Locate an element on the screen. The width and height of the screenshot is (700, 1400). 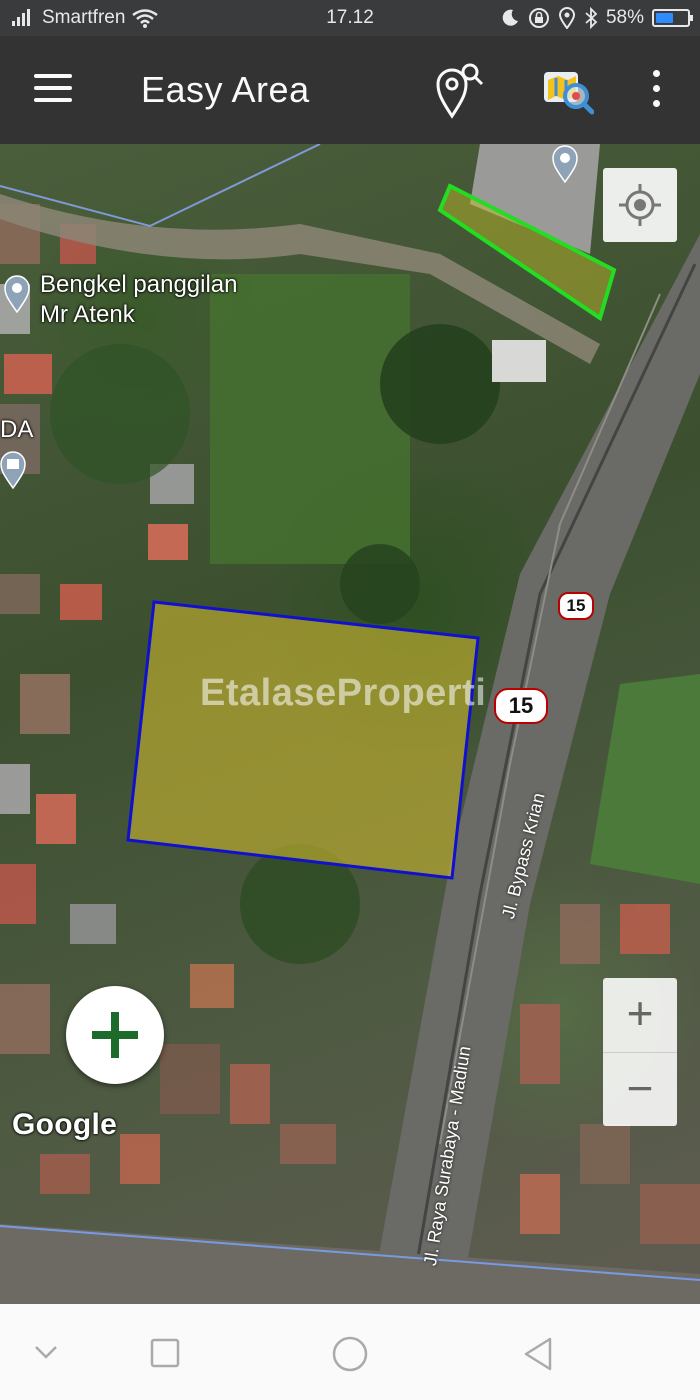
route-shield-1: 15 is located at coordinates (576, 606).